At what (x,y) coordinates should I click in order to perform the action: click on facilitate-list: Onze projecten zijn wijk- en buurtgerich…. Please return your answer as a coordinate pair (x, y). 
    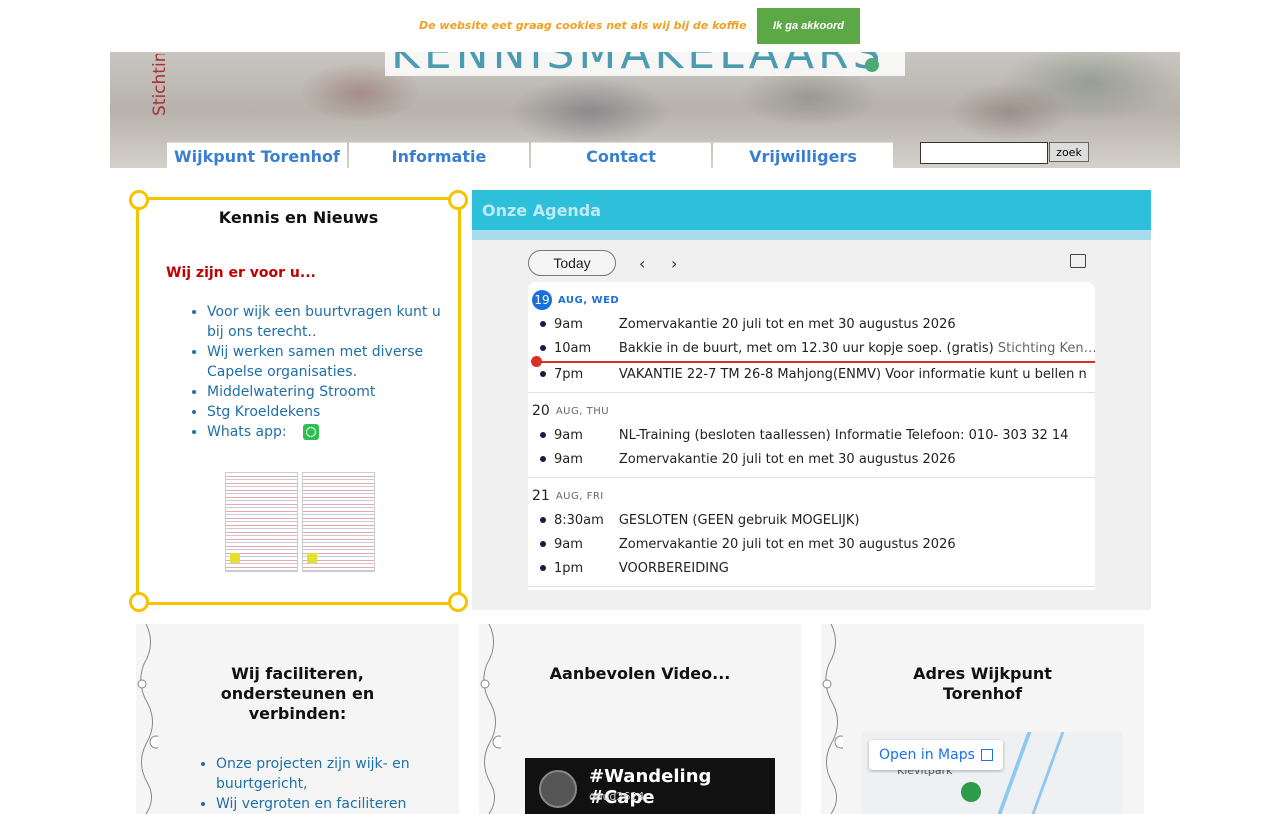
    Looking at the image, I should click on (311, 784).